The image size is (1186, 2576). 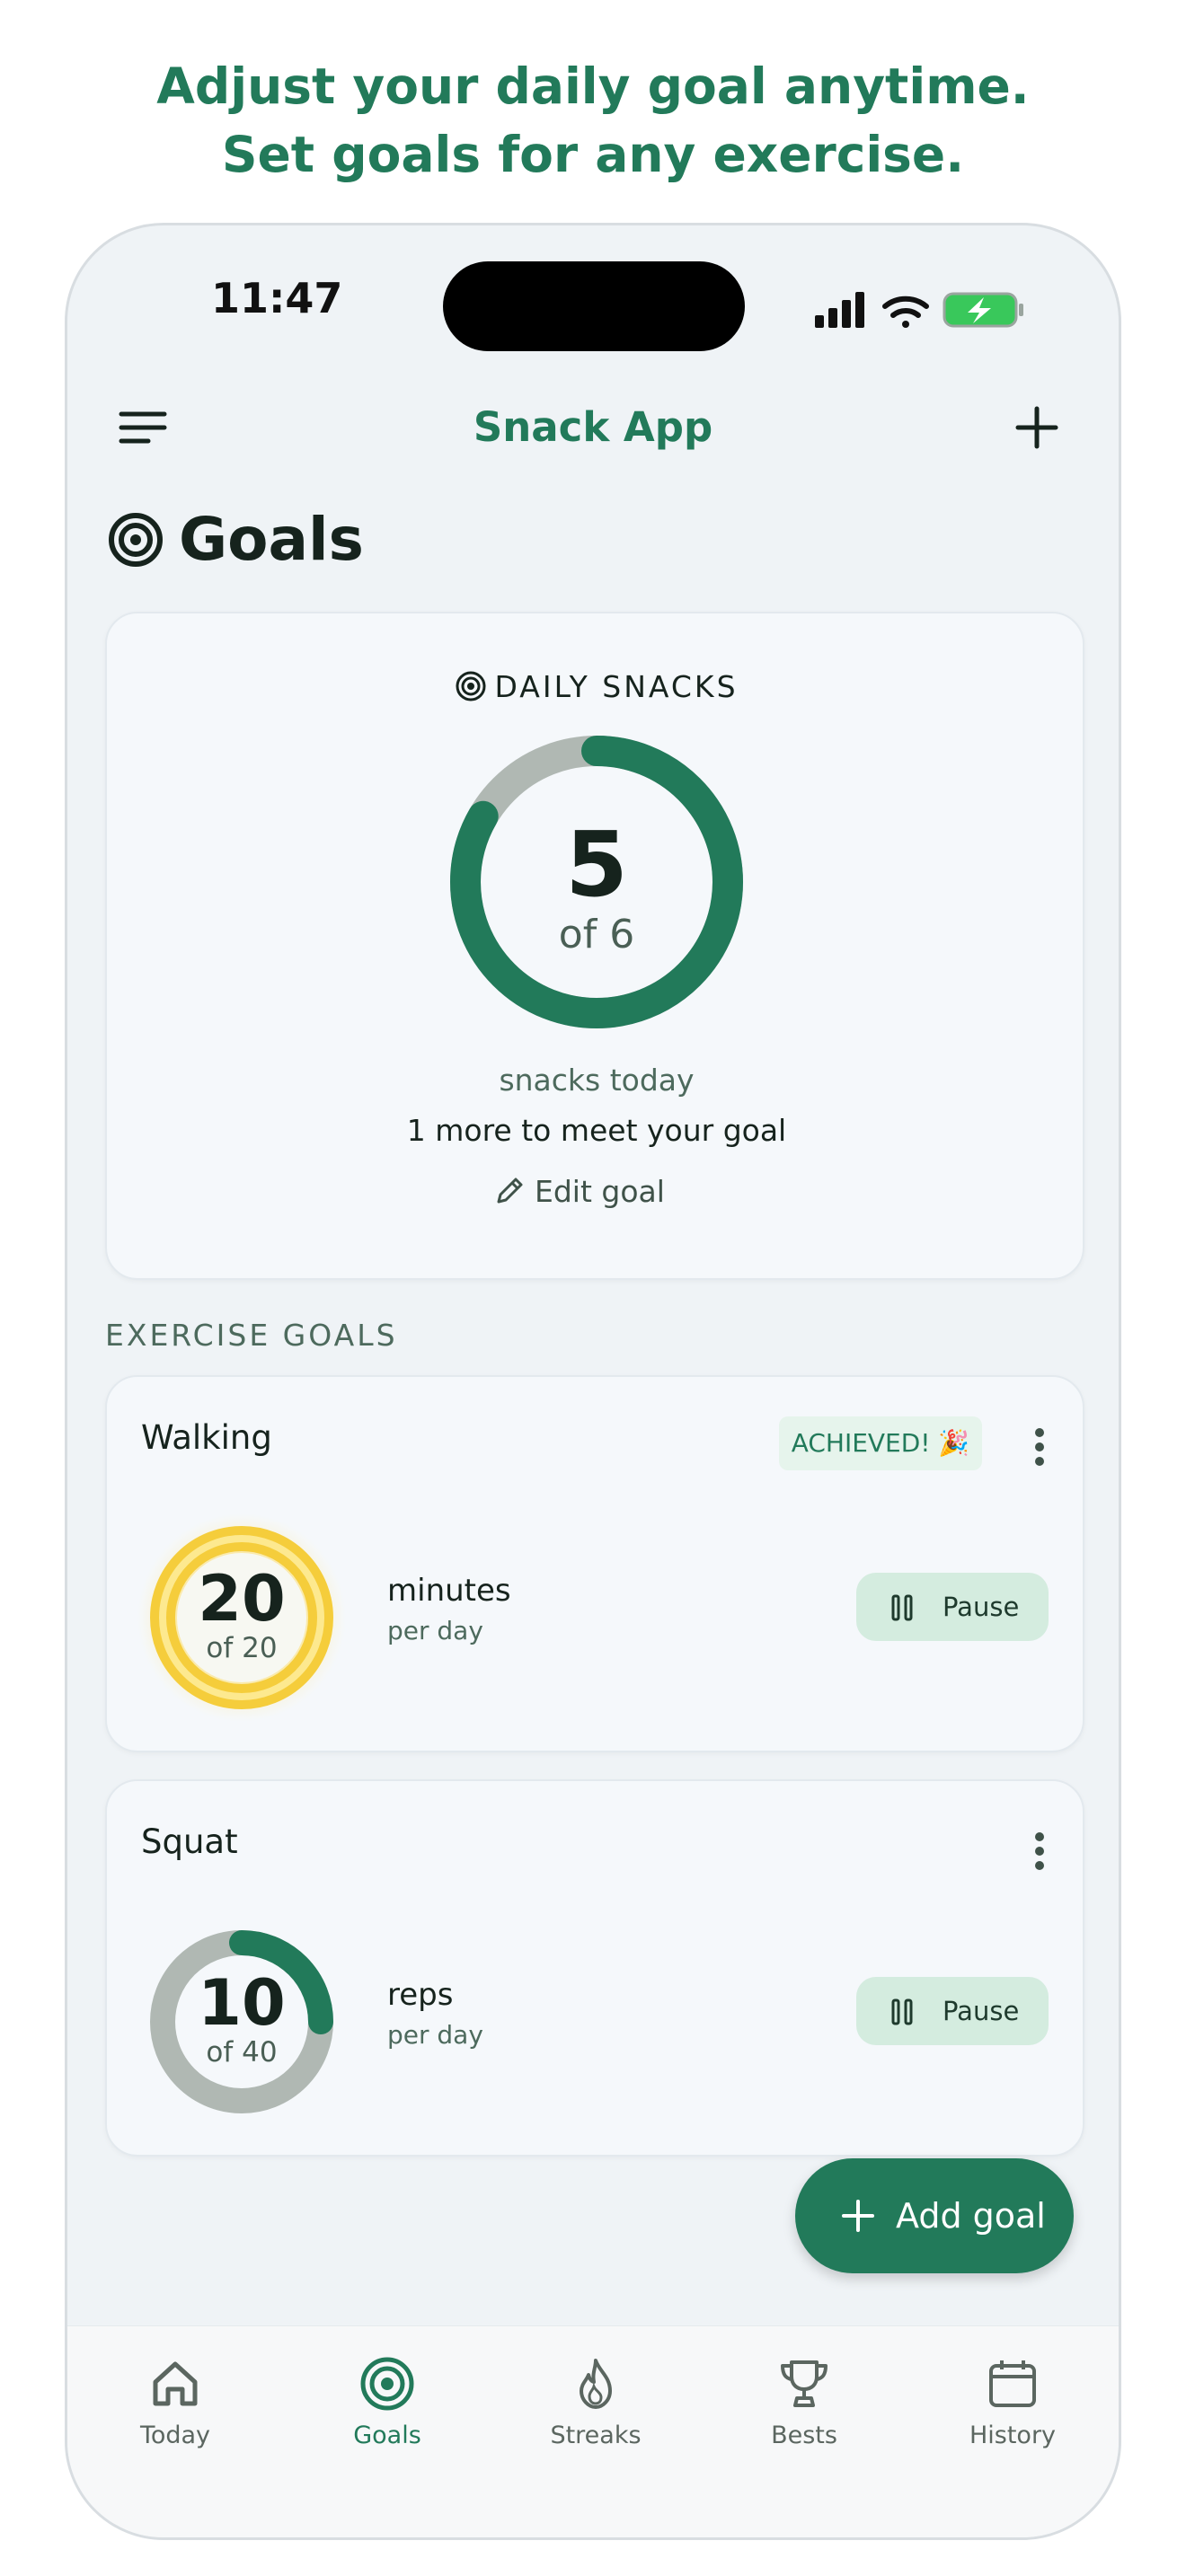 What do you see at coordinates (206, 1437) in the screenshot?
I see `goal-name: Walking` at bounding box center [206, 1437].